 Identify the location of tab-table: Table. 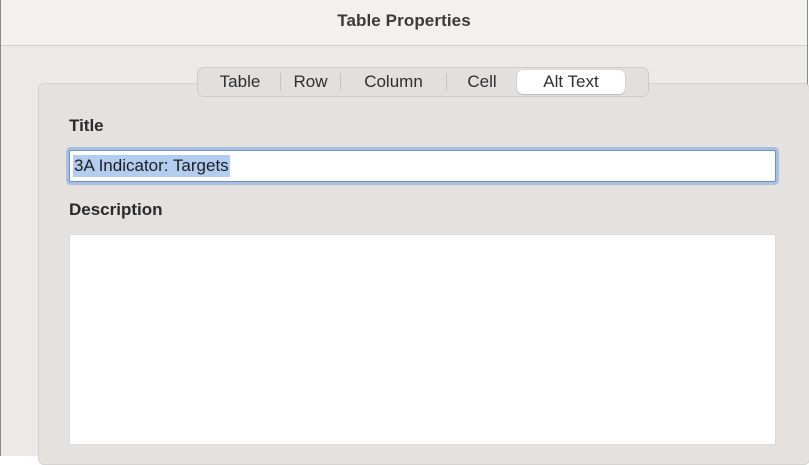
(240, 82).